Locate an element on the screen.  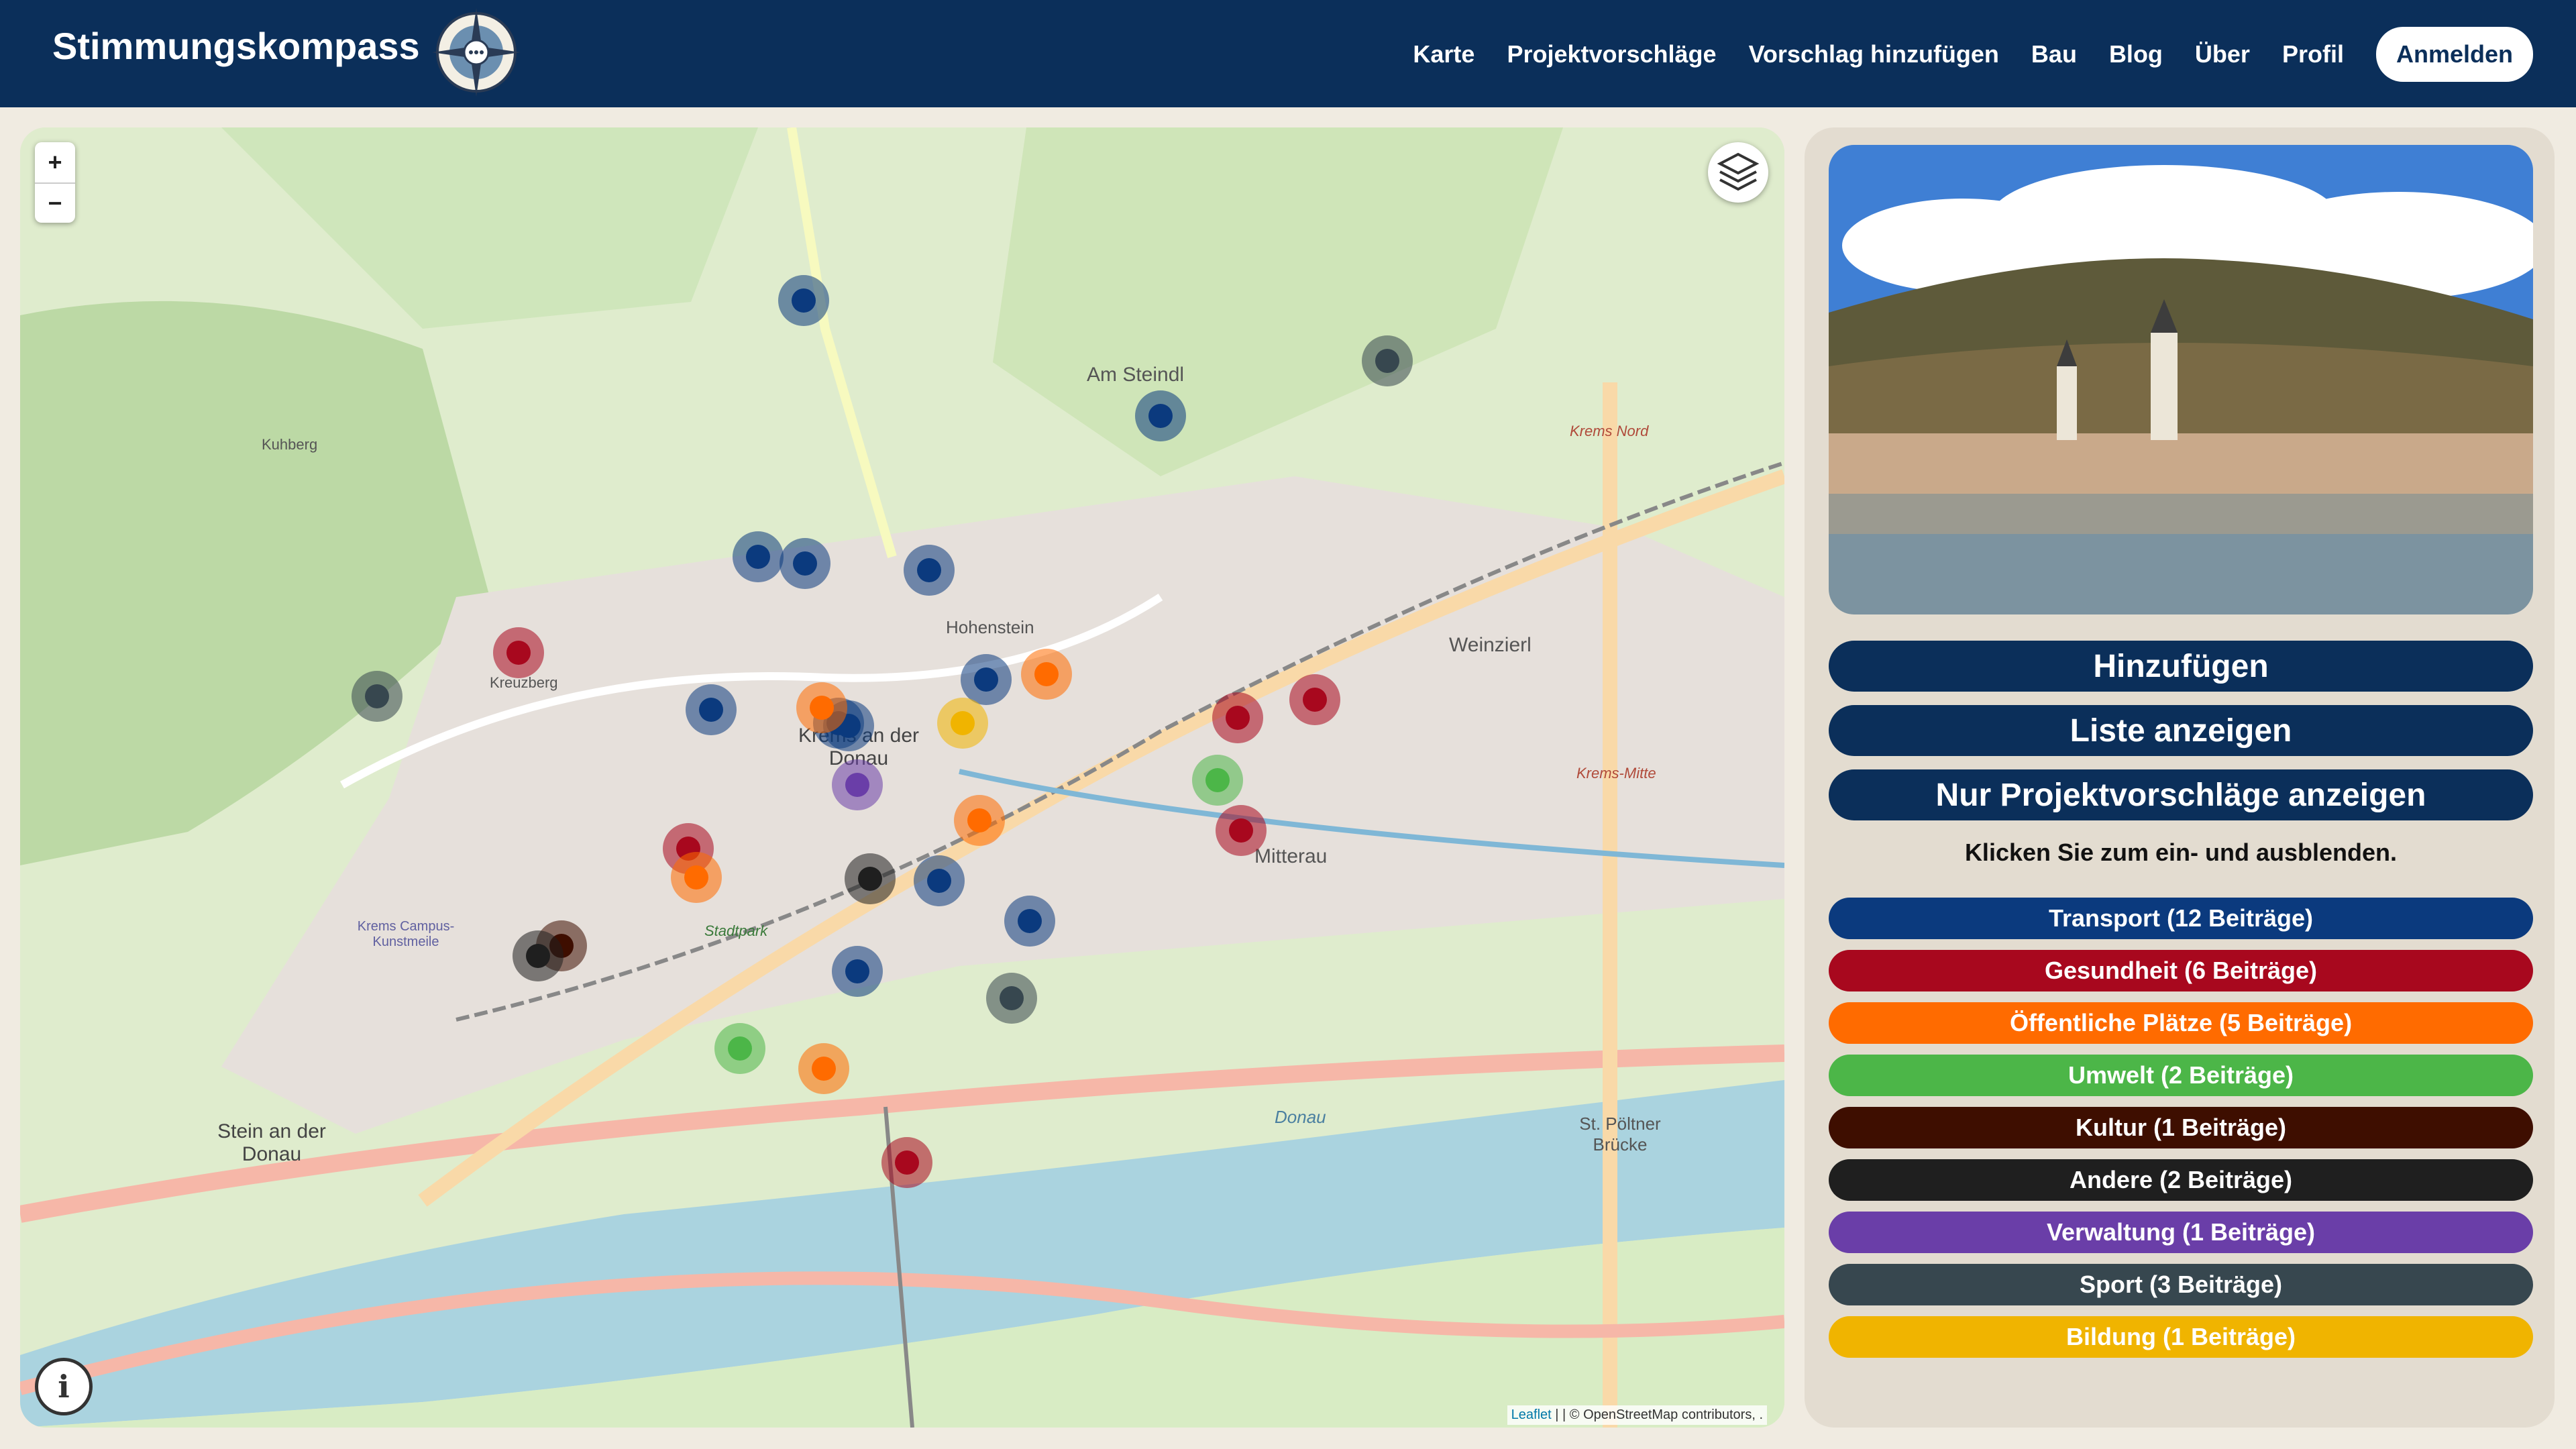
category-bildung: Bildung (1 Beiträge) is located at coordinates (2181, 1337).